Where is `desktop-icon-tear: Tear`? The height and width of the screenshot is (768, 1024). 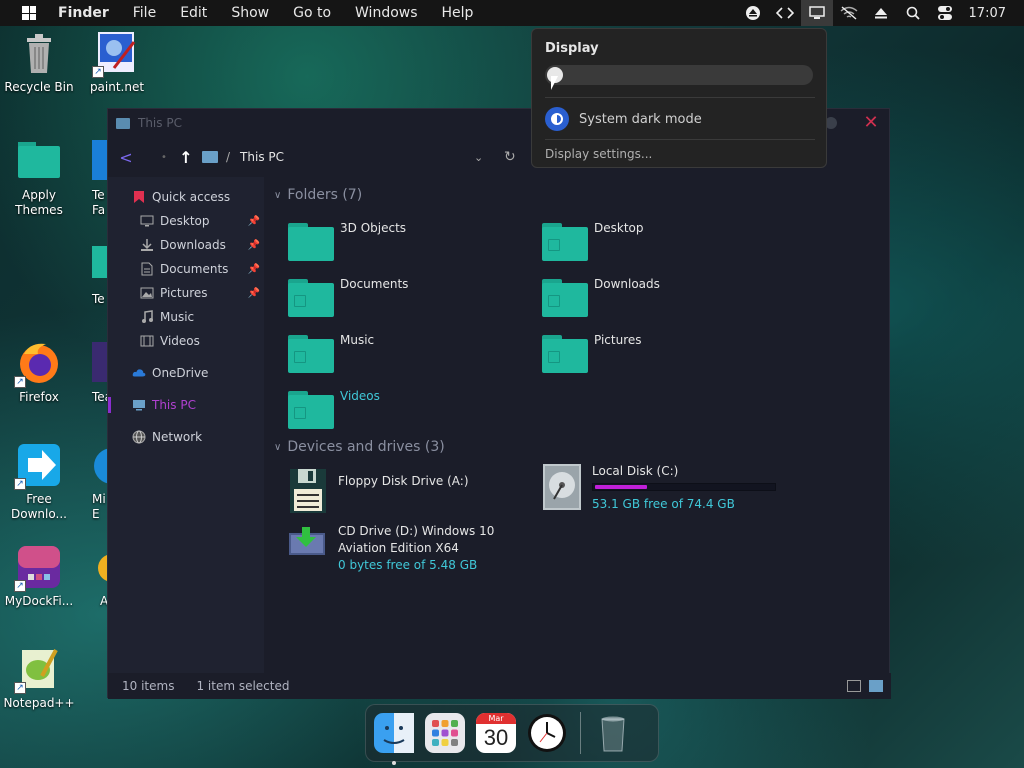
desktop-icon-tear: Tear is located at coordinates (87, 372).